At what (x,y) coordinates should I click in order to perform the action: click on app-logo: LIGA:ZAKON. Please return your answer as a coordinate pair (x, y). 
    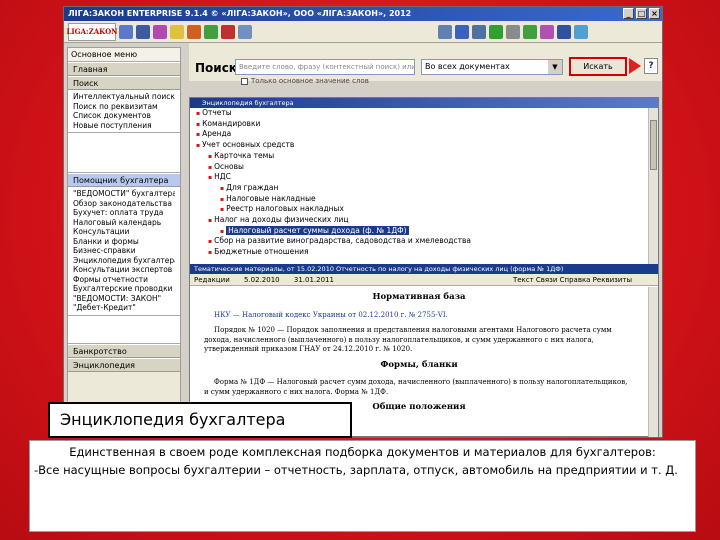
    Looking at the image, I should click on (92, 31).